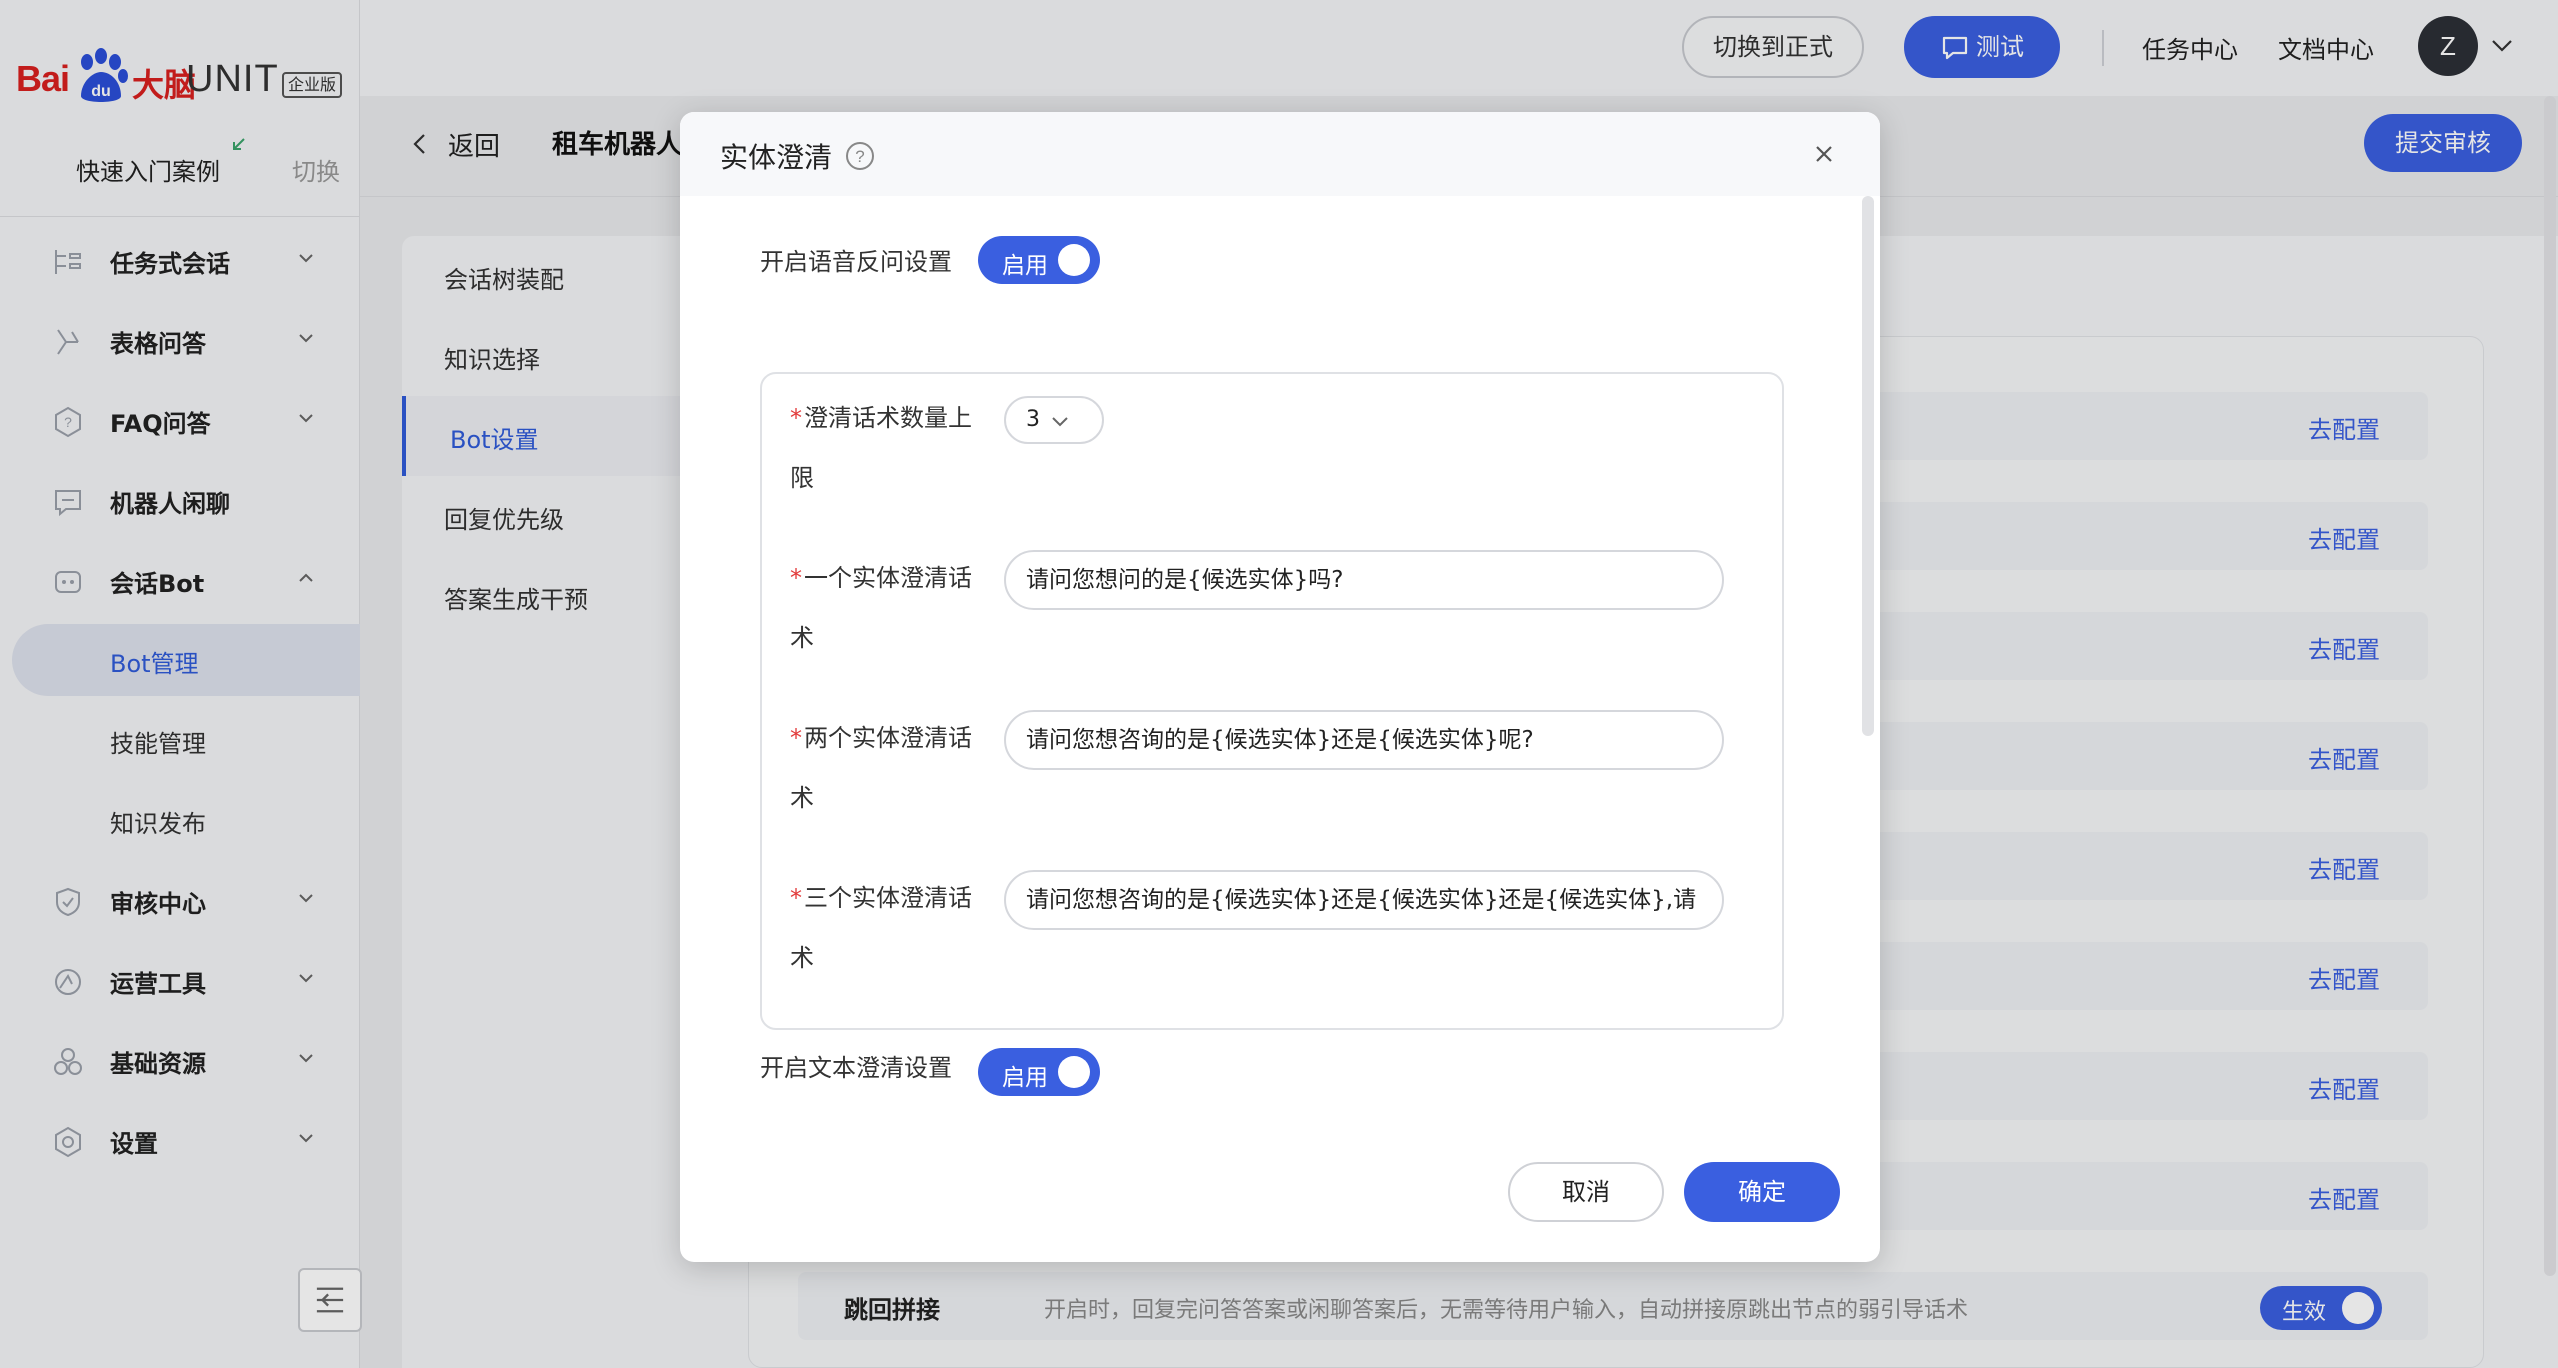  What do you see at coordinates (1060, 422) in the screenshot?
I see `chevron-down-icon` at bounding box center [1060, 422].